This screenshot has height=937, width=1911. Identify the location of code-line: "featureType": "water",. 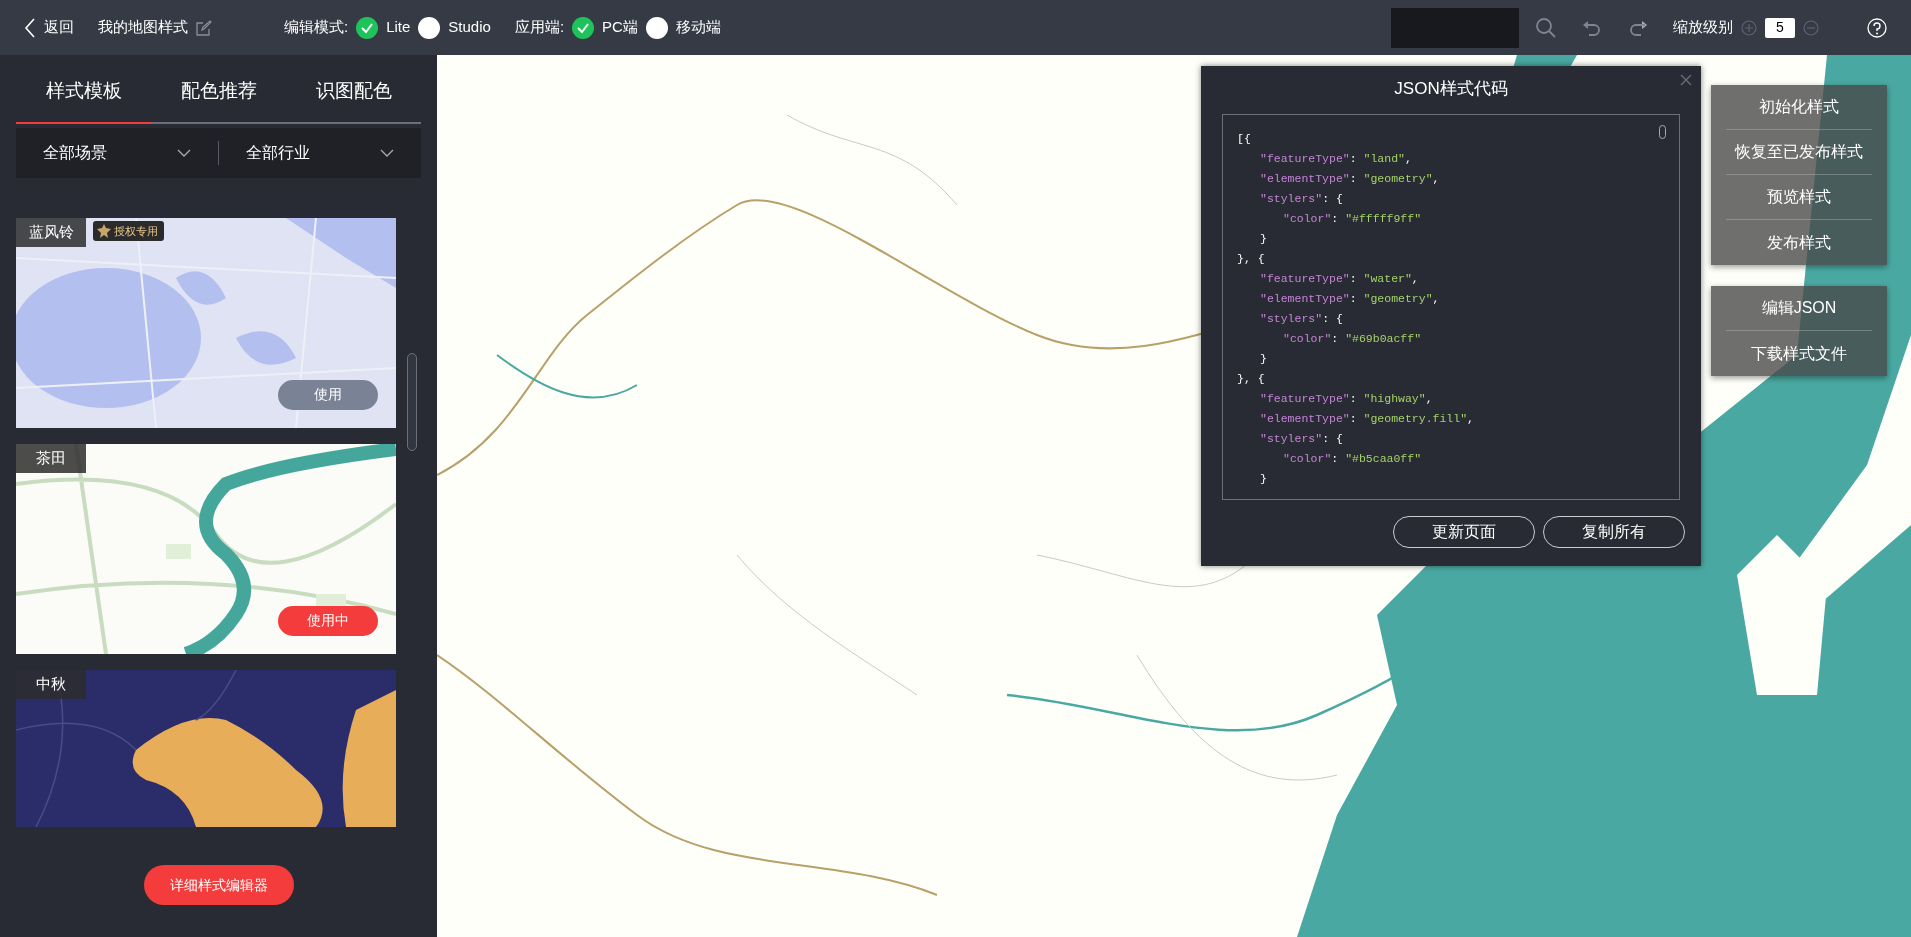
(1339, 278).